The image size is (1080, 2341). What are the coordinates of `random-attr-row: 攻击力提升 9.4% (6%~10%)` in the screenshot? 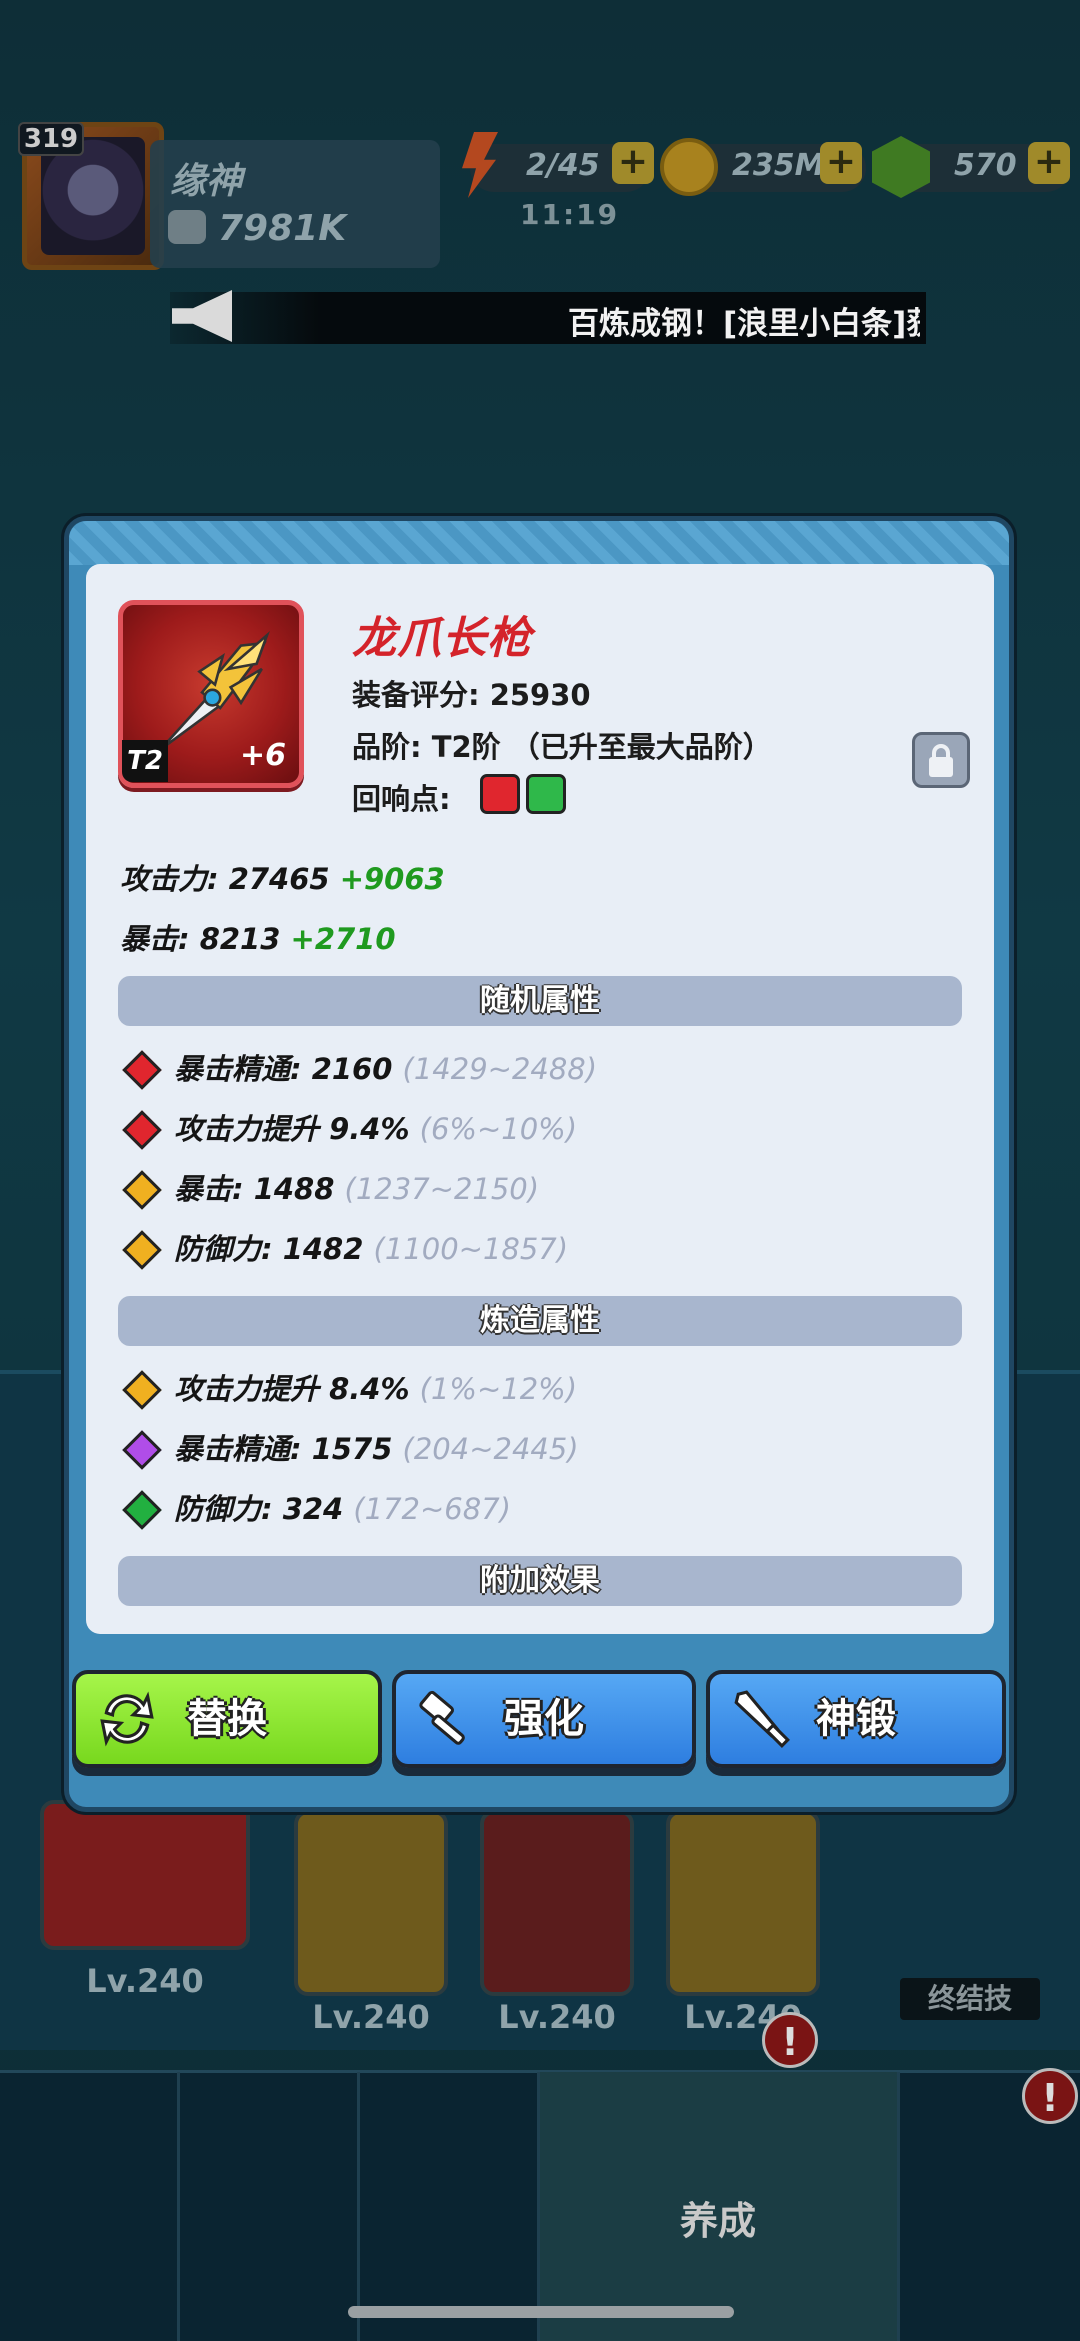 It's located at (348, 1128).